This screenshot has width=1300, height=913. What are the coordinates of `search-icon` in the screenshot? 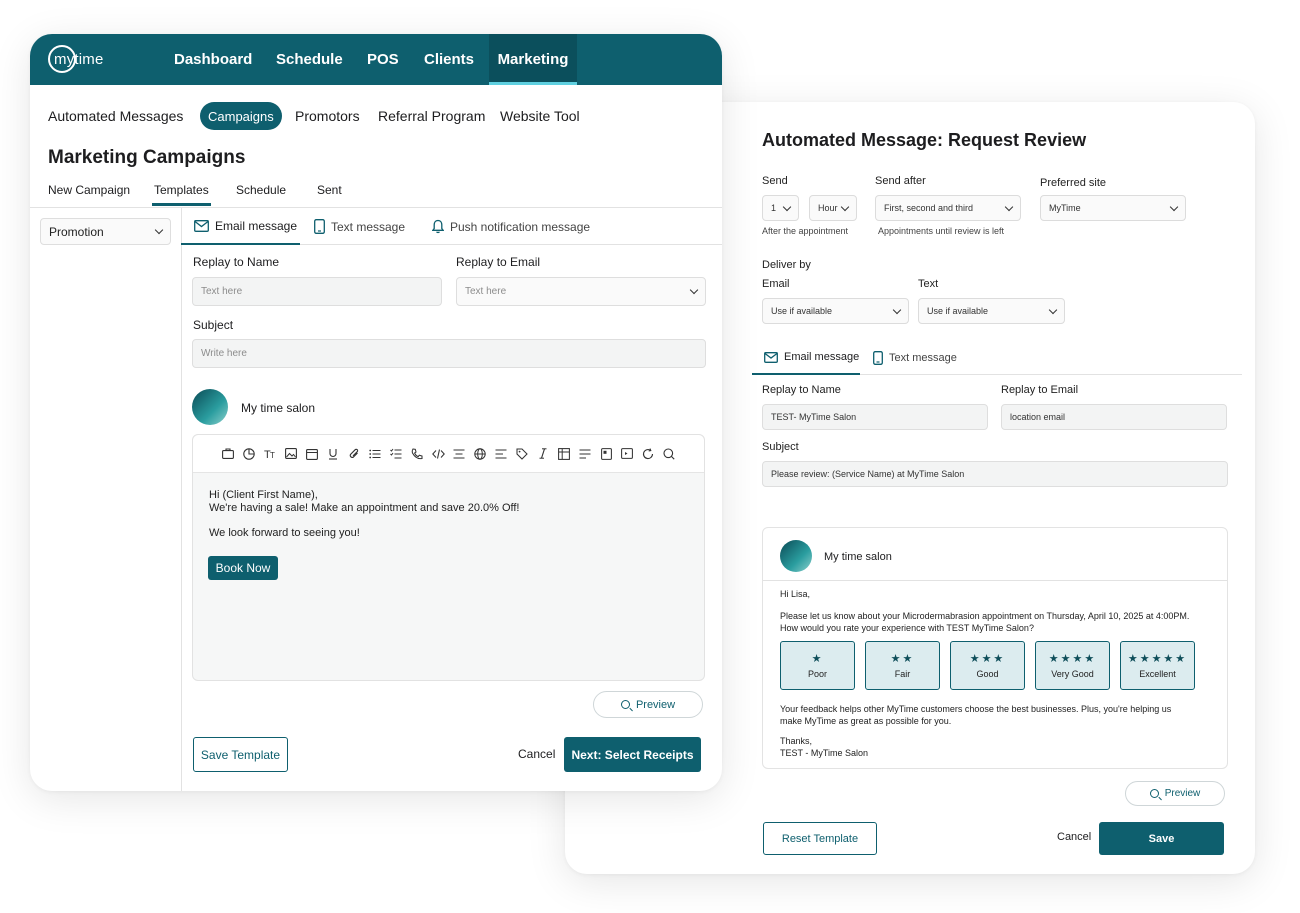 It's located at (625, 704).